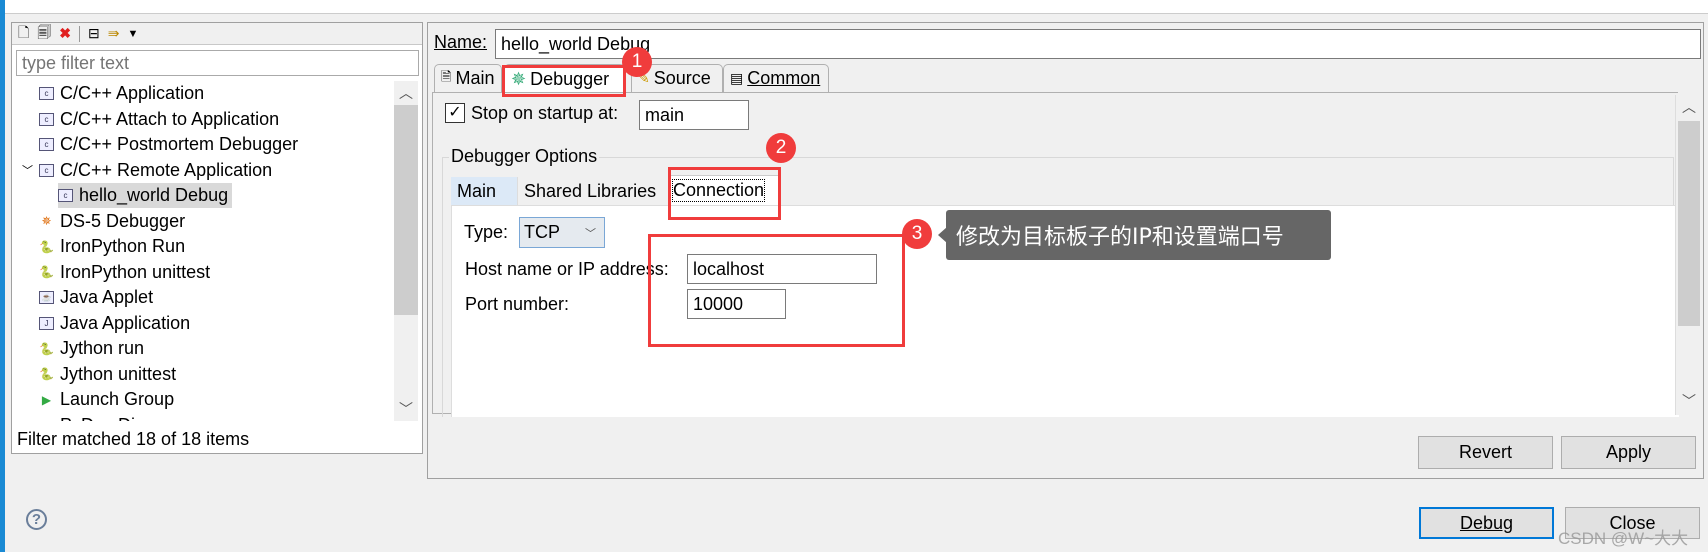 This screenshot has height=552, width=1708. Describe the element at coordinates (545, 113) in the screenshot. I see `stop-label: Stop on startup at:` at that location.